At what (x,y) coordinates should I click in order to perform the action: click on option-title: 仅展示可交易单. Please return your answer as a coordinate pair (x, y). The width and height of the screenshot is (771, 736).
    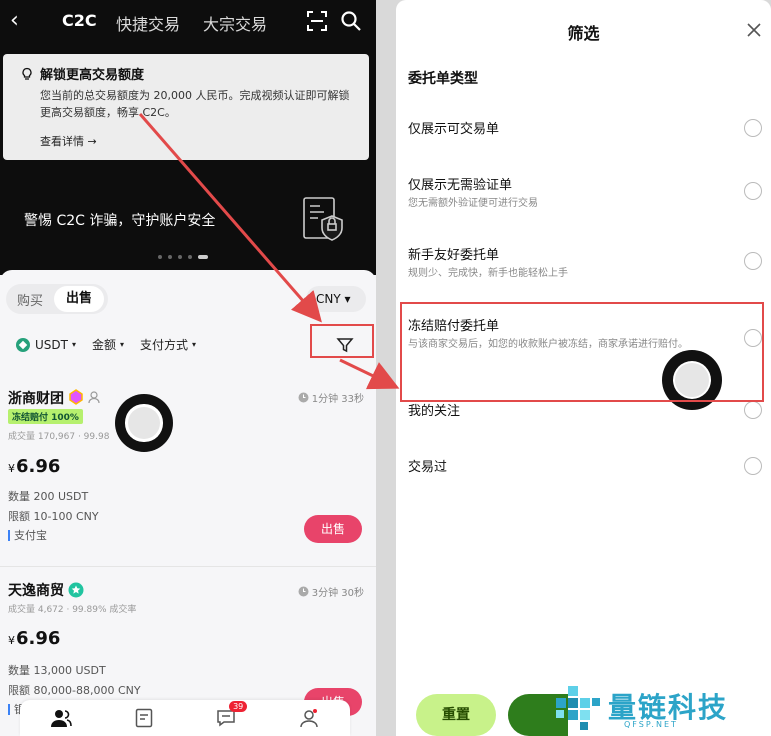
    Looking at the image, I should click on (454, 129).